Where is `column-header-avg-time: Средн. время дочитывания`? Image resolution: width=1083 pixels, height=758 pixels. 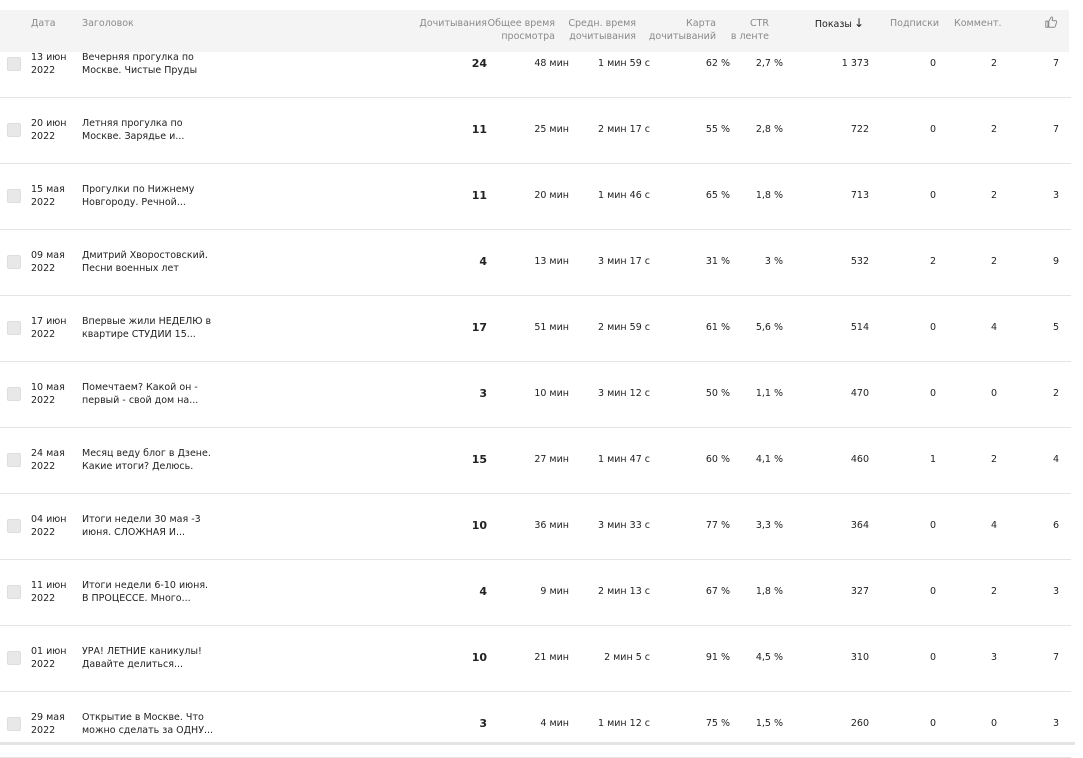
column-header-avg-time: Средн. время дочитывания is located at coordinates (602, 30).